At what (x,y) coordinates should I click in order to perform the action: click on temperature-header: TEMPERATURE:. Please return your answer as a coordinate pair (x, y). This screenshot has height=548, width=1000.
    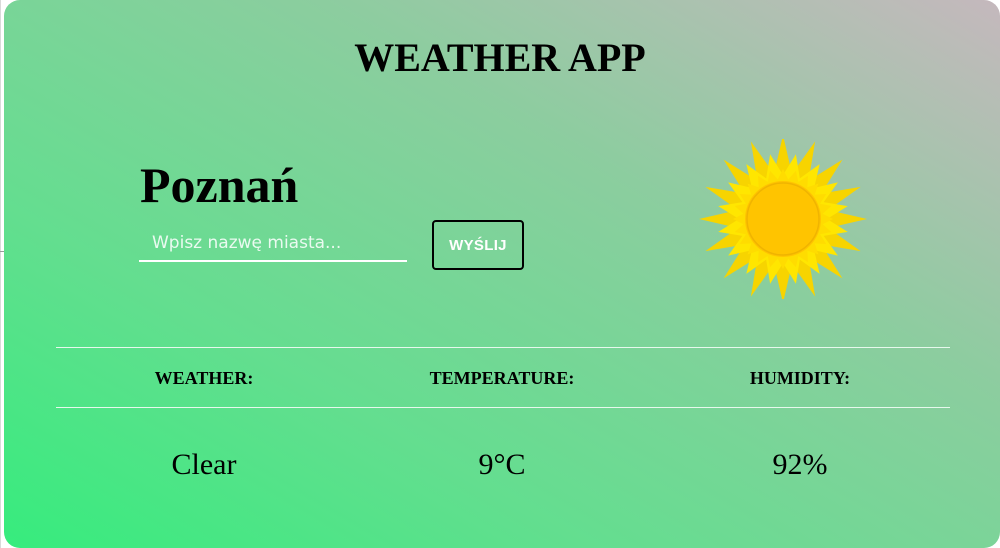
    Looking at the image, I should click on (502, 378).